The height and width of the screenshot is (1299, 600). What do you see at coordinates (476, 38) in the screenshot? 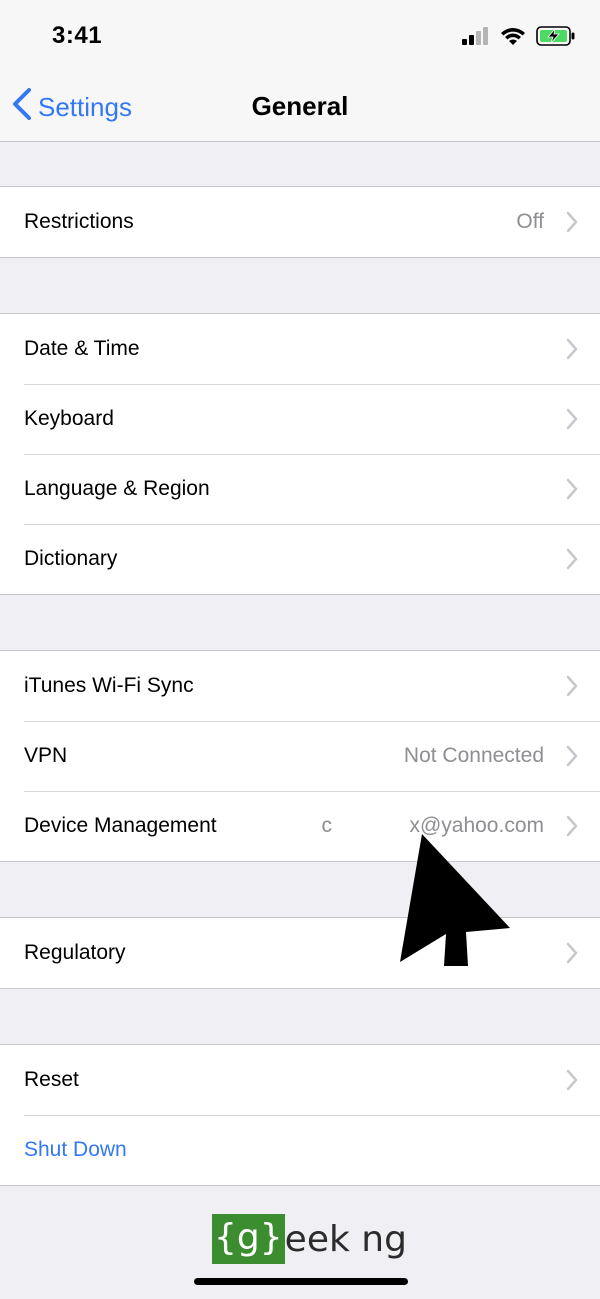
I see `cellular-signal-icon` at bounding box center [476, 38].